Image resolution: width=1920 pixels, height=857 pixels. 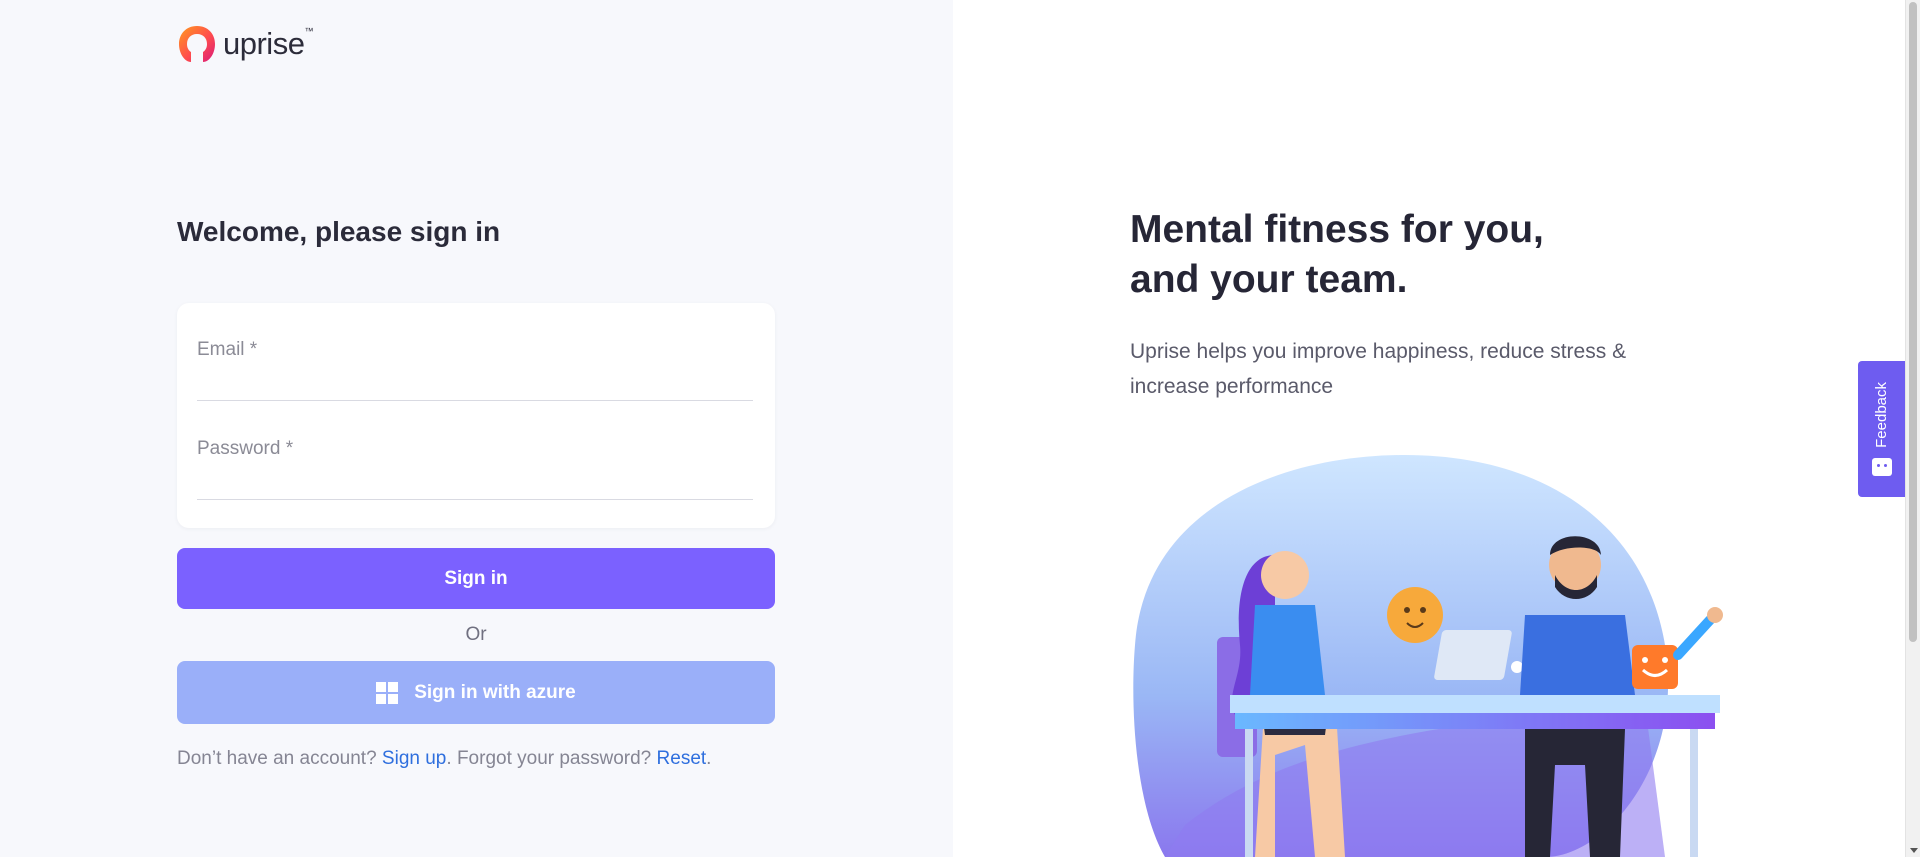 What do you see at coordinates (475, 379) in the screenshot?
I see `email-field` at bounding box center [475, 379].